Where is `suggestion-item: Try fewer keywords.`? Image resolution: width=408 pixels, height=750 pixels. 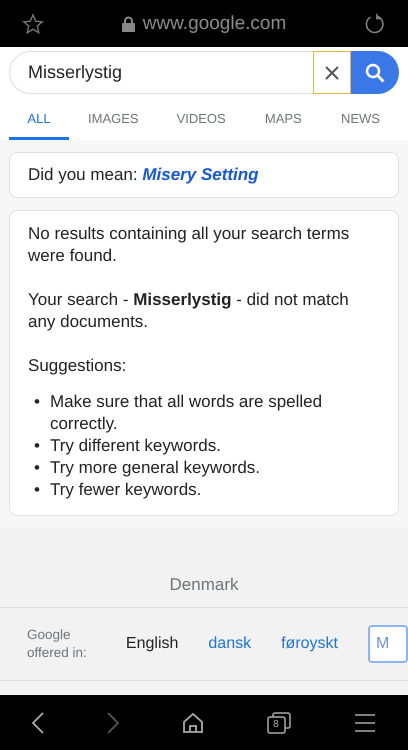 suggestion-item: Try fewer keywords. is located at coordinates (126, 490).